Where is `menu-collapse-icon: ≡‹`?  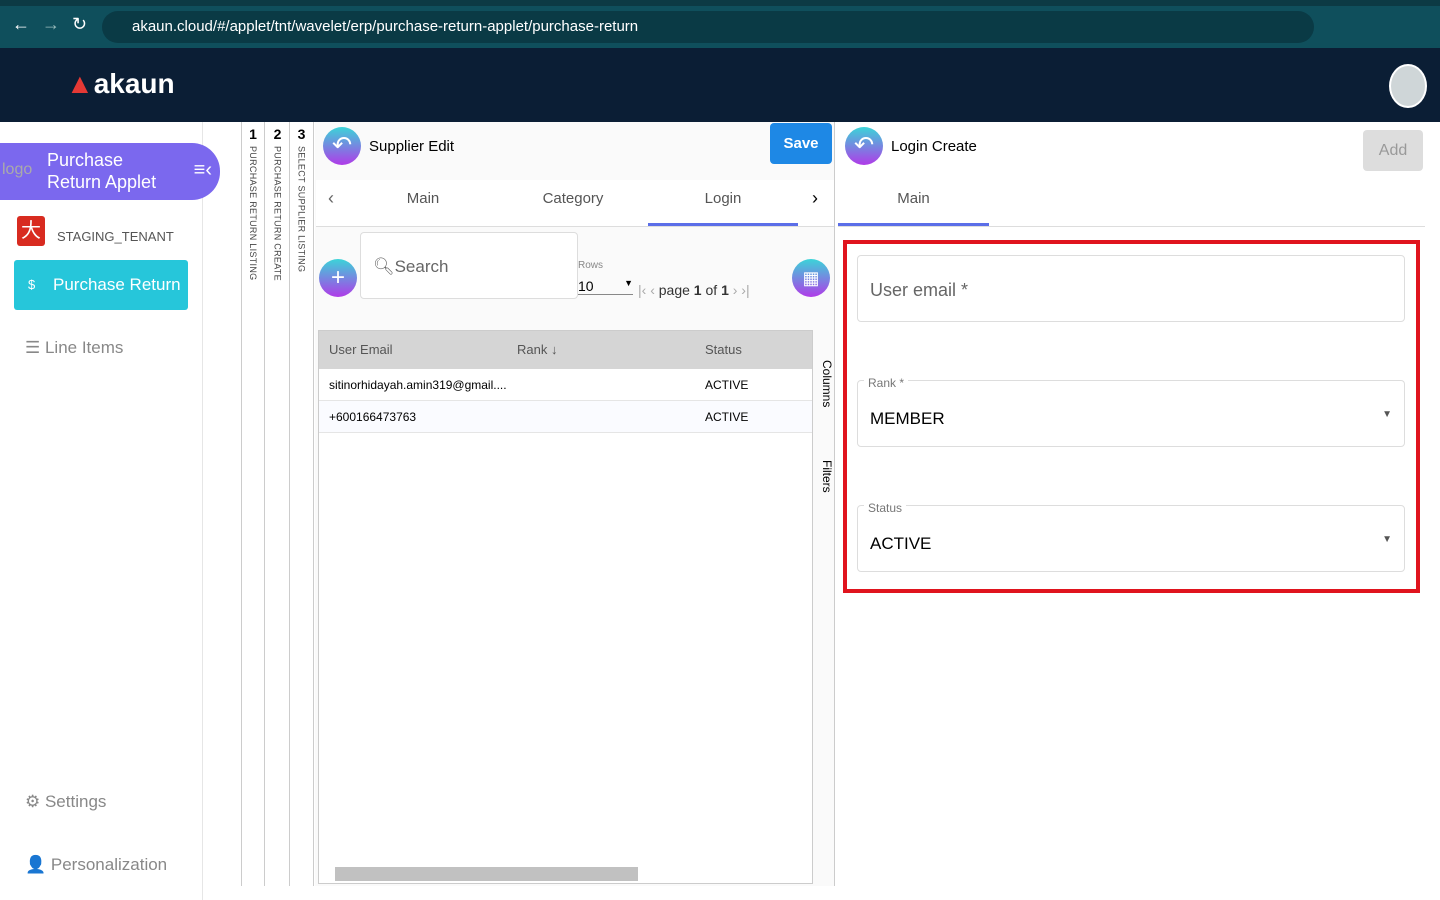 menu-collapse-icon: ≡‹ is located at coordinates (203, 170).